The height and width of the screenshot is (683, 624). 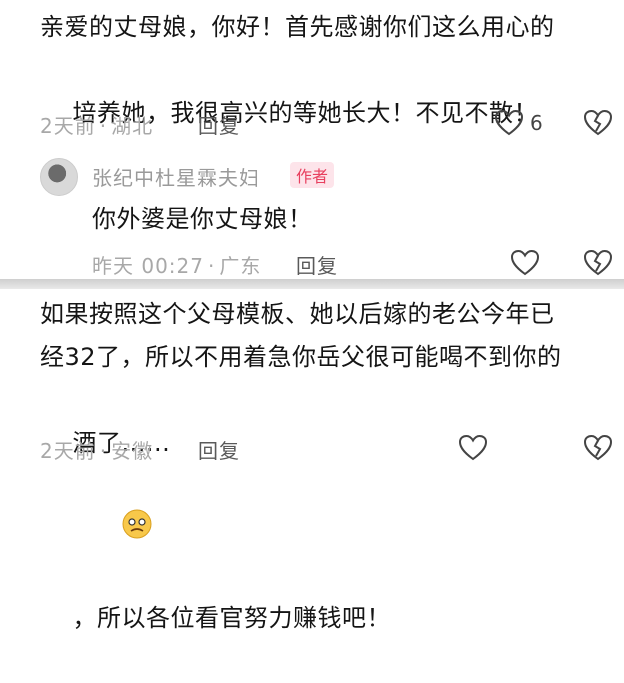 What do you see at coordinates (97, 451) in the screenshot?
I see `comment-meta: 2天前 · 安徽` at bounding box center [97, 451].